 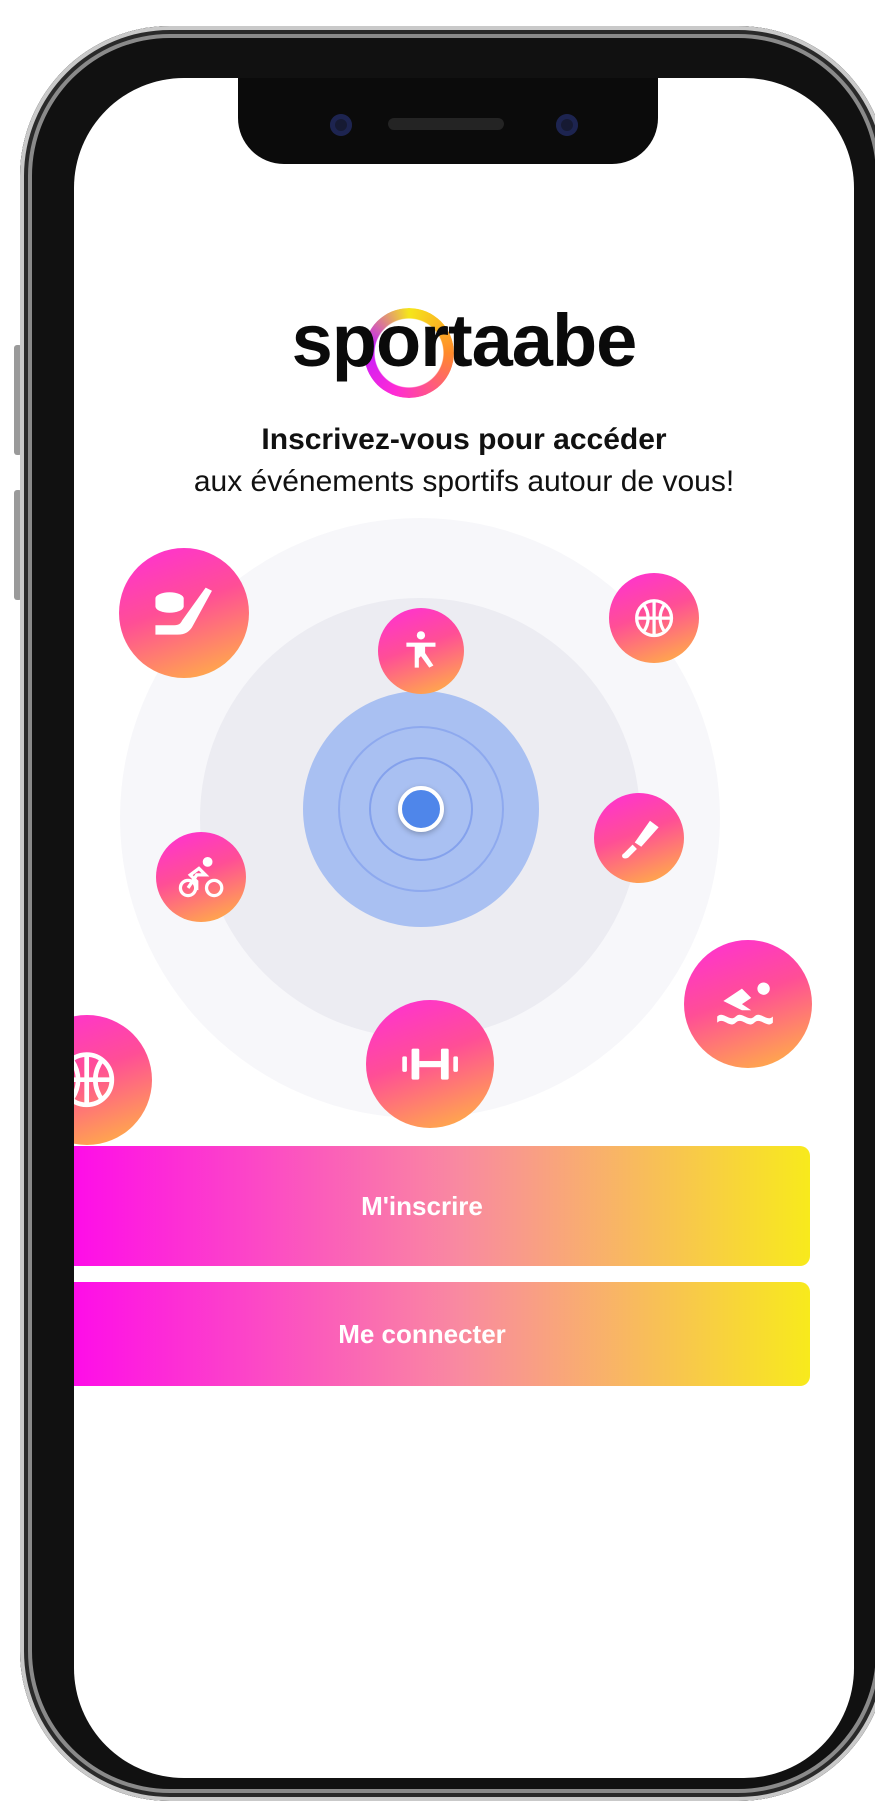 What do you see at coordinates (639, 838) in the screenshot?
I see `badminton-icon` at bounding box center [639, 838].